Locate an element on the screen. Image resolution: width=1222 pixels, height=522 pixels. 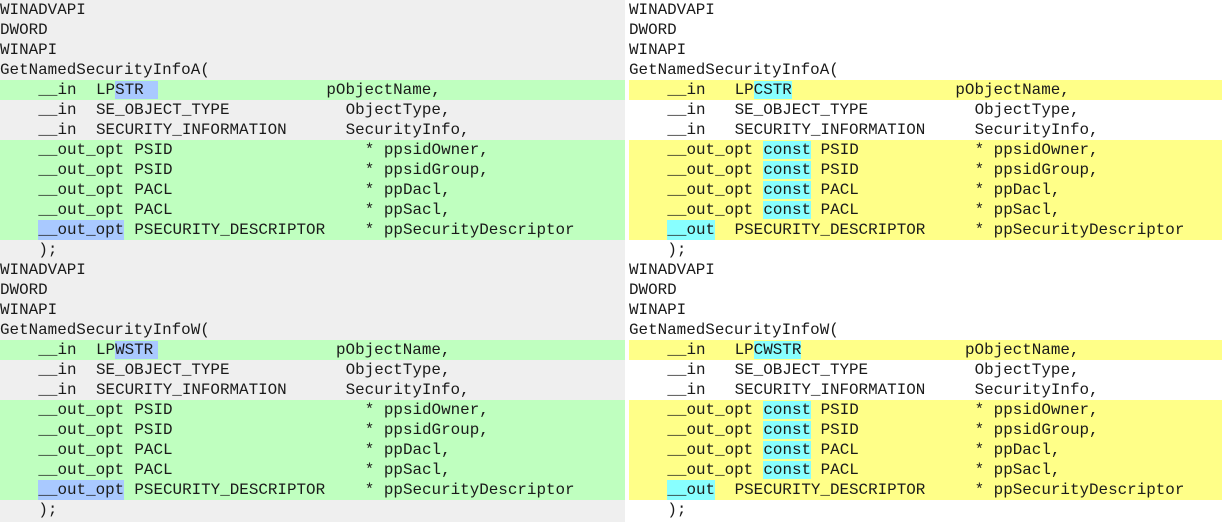
type-rest: PSID is located at coordinates (839, 150).